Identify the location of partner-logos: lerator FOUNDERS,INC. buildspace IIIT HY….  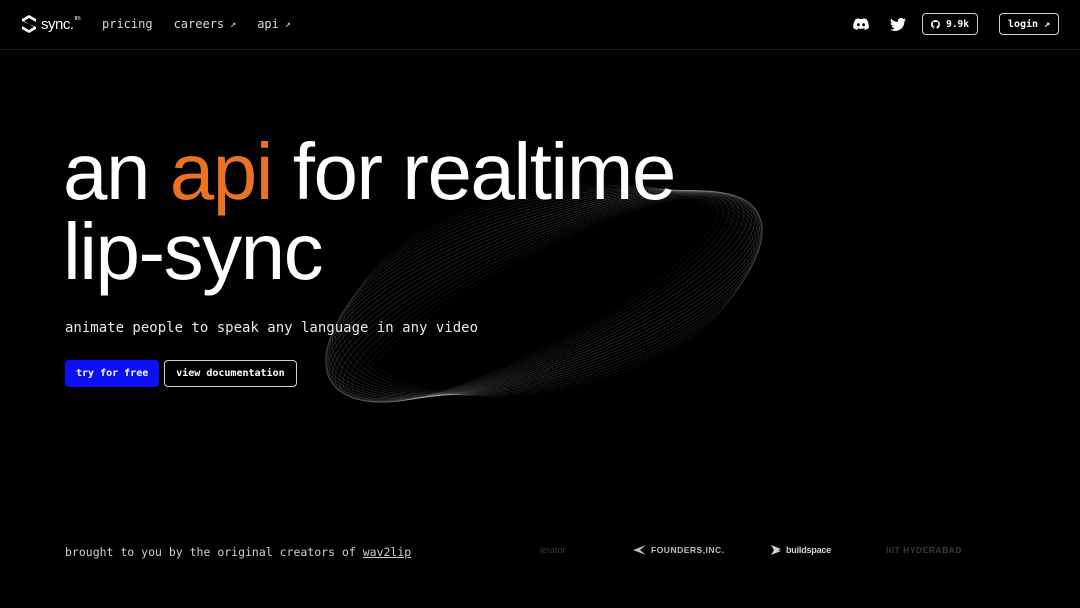
(760, 552).